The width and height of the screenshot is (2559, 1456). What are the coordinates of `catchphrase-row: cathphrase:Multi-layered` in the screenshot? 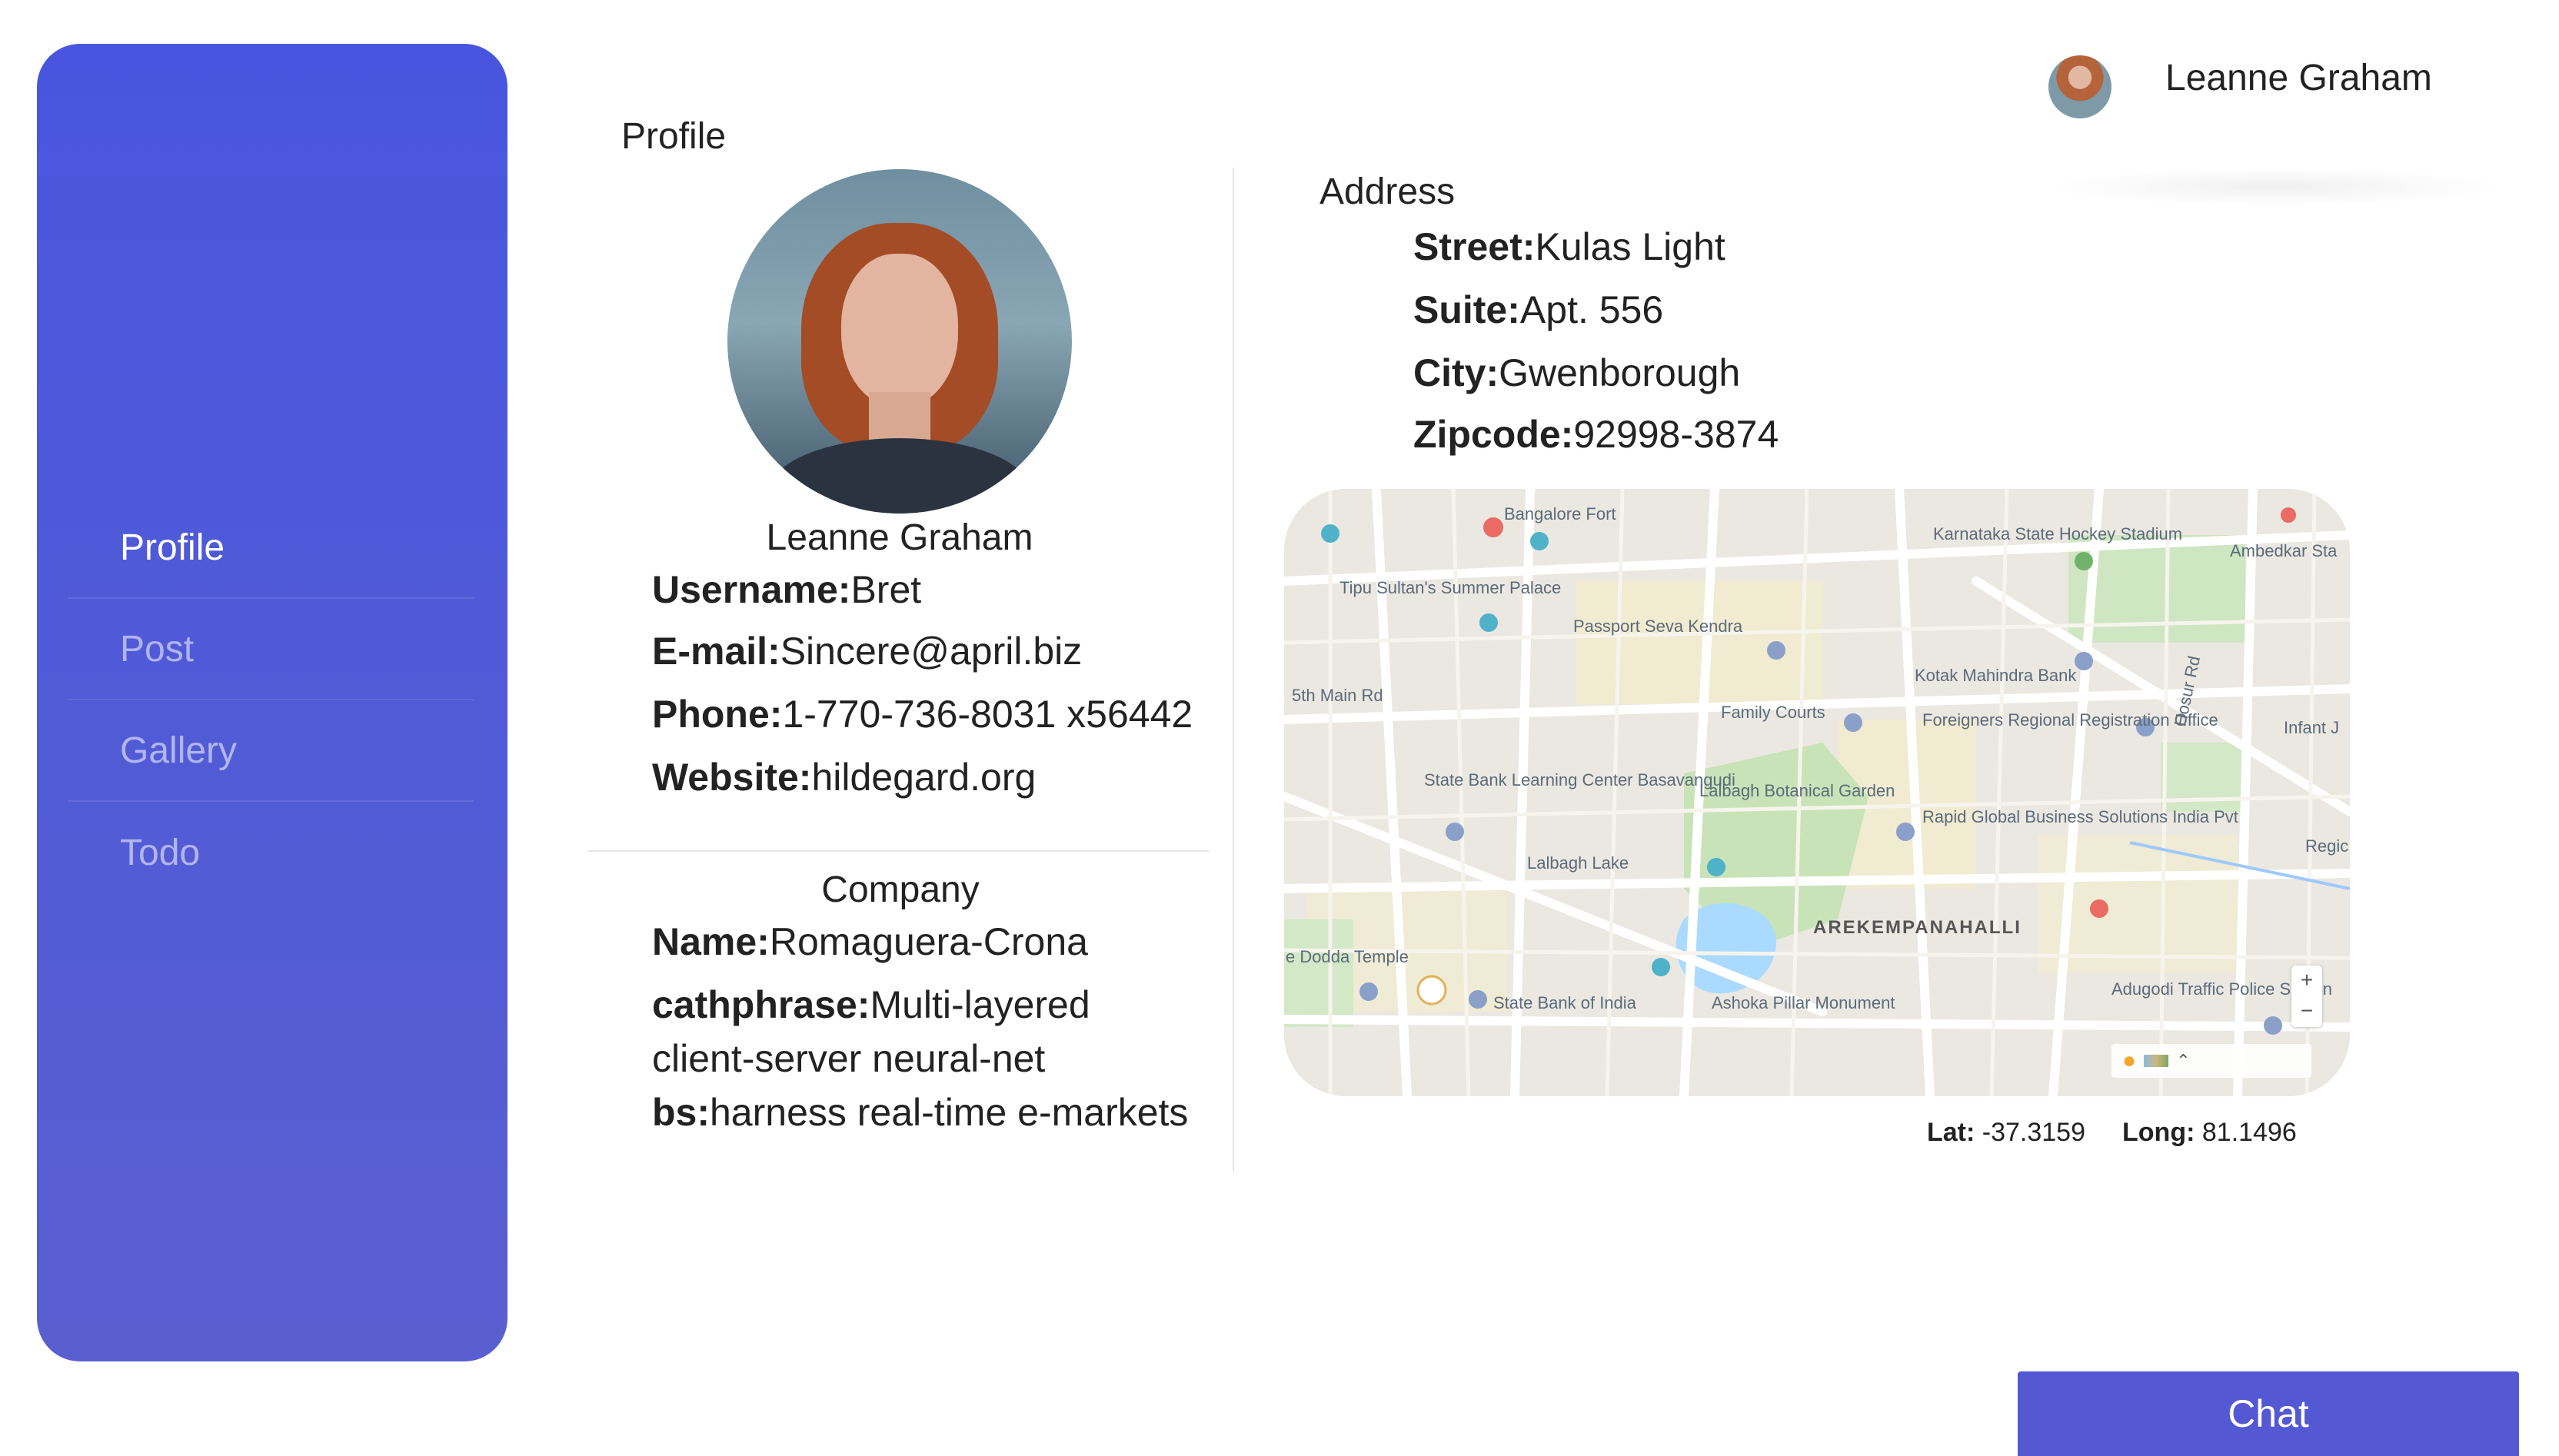 It's located at (871, 1005).